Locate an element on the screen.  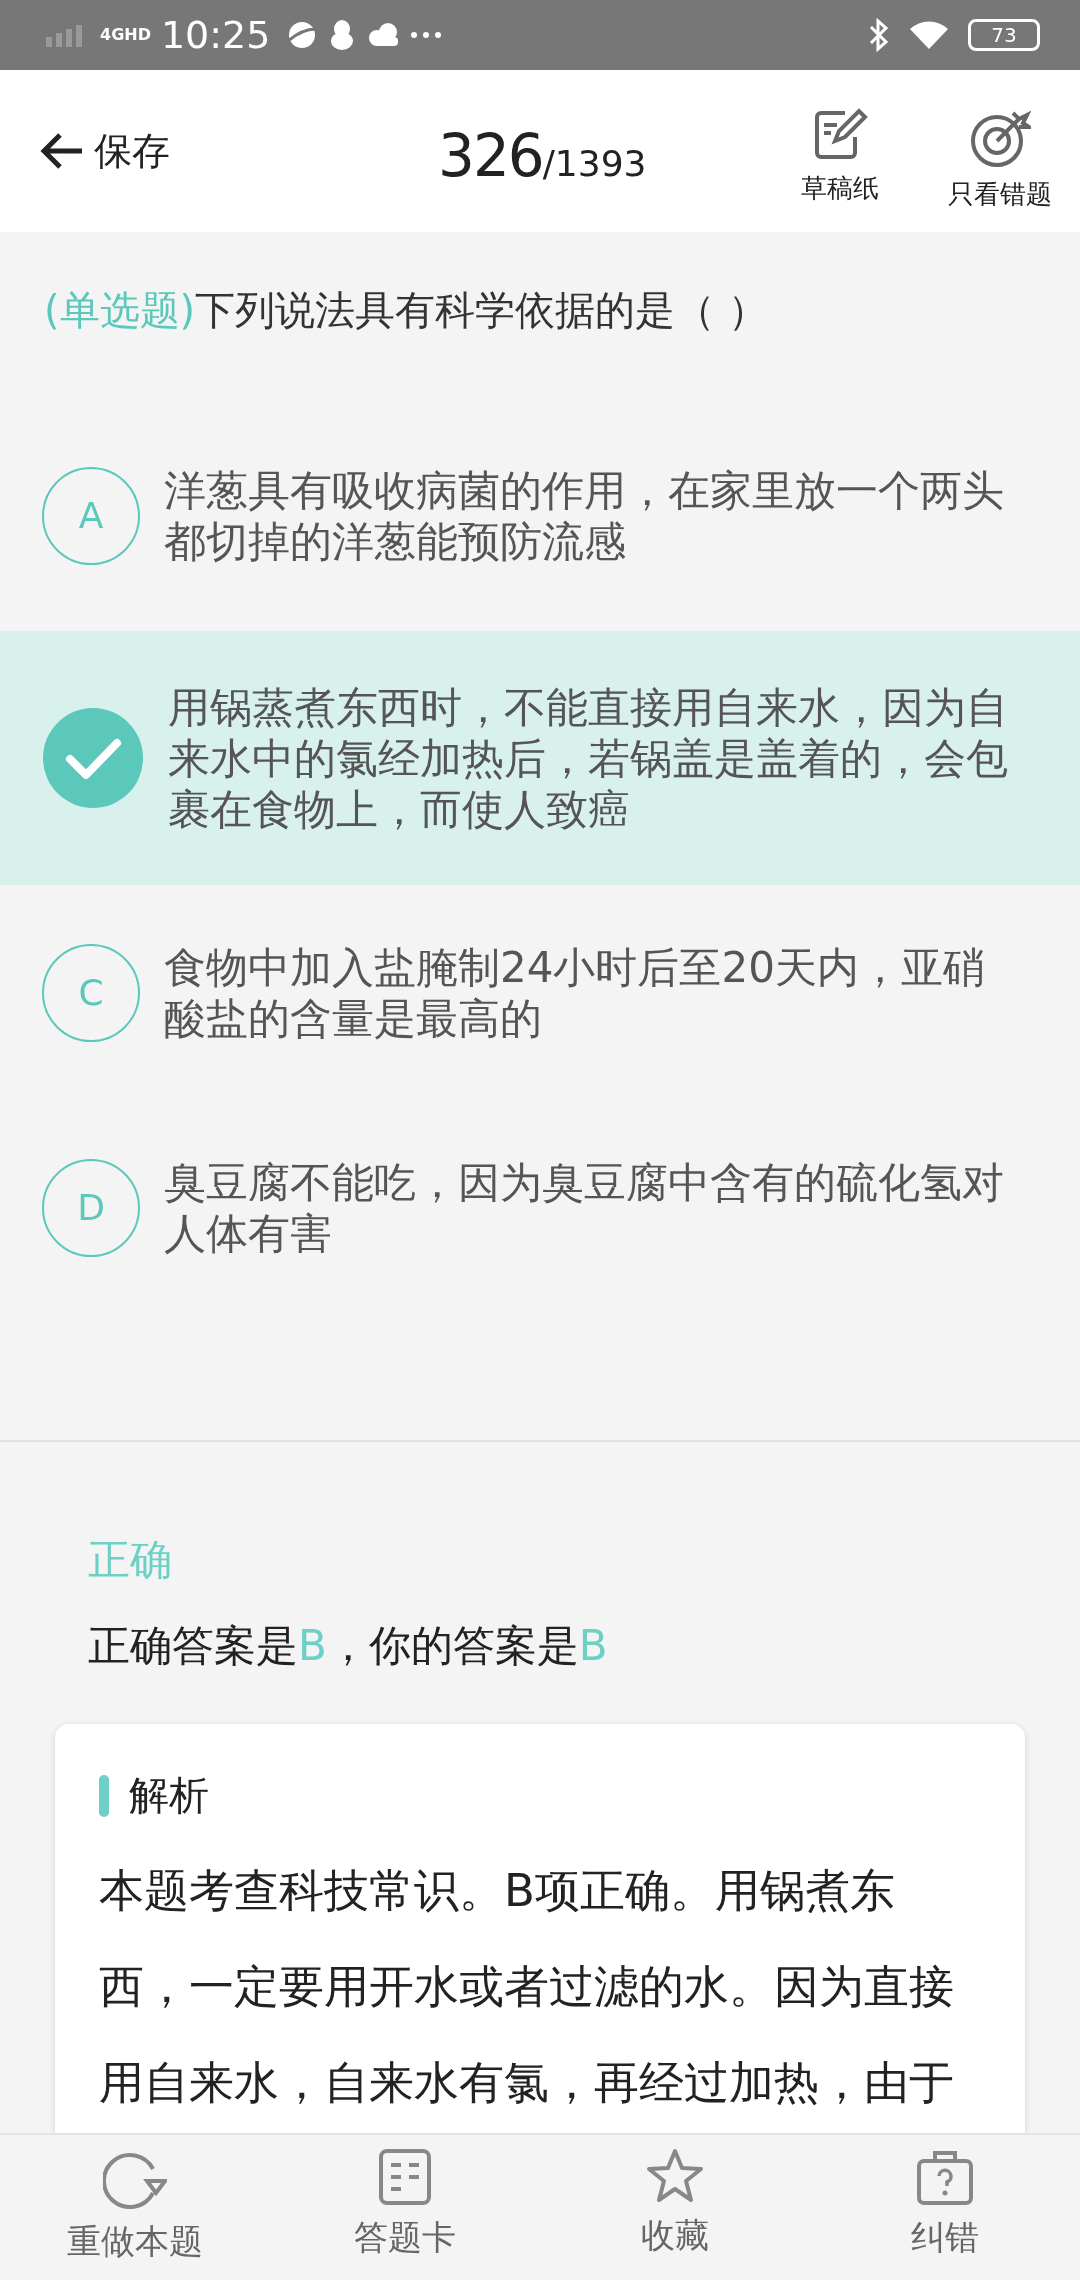
question-counter: 326/1393 is located at coordinates (542, 156).